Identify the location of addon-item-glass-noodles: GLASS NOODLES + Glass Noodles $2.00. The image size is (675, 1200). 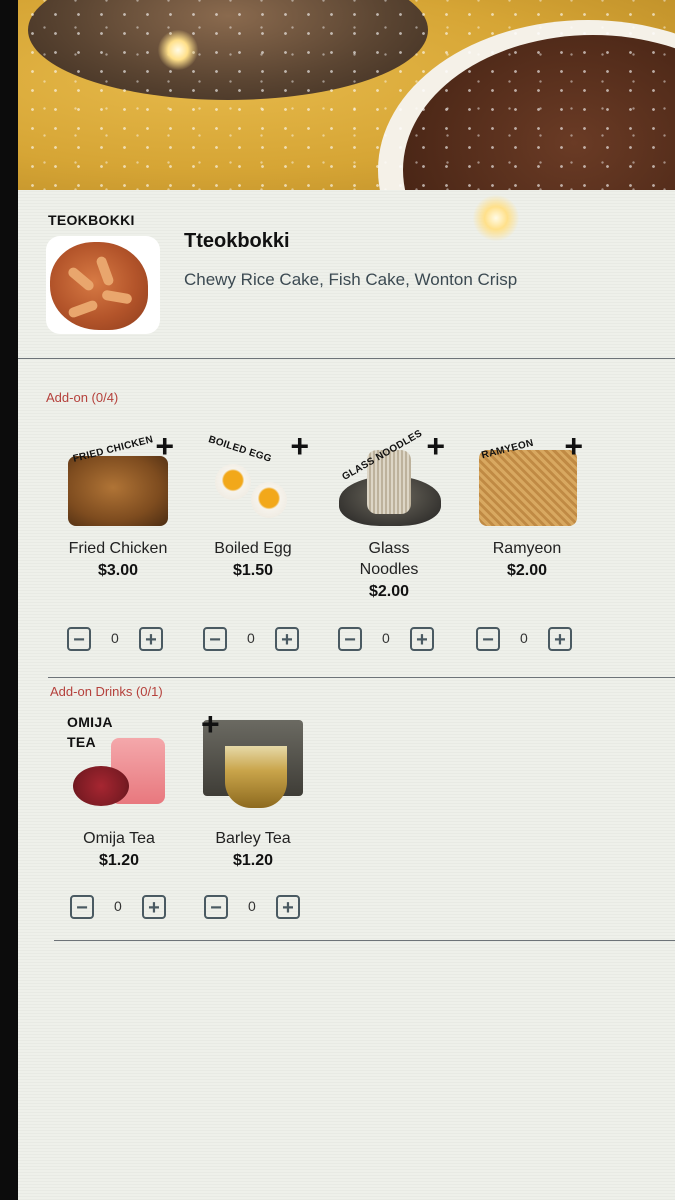
(389, 514).